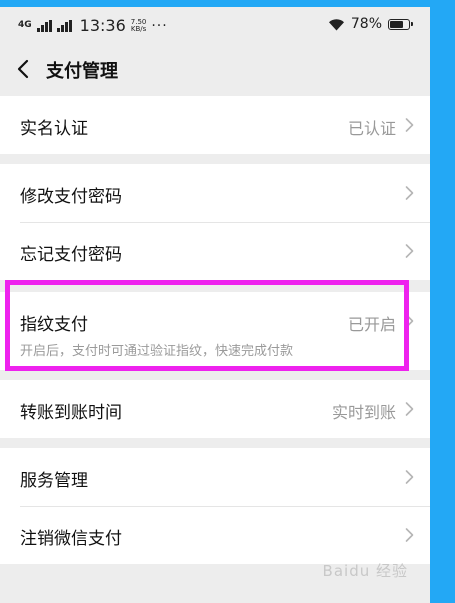 The height and width of the screenshot is (603, 455). Describe the element at coordinates (215, 535) in the screenshot. I see `row-close-wechat-pay: 注销微信支付` at that location.